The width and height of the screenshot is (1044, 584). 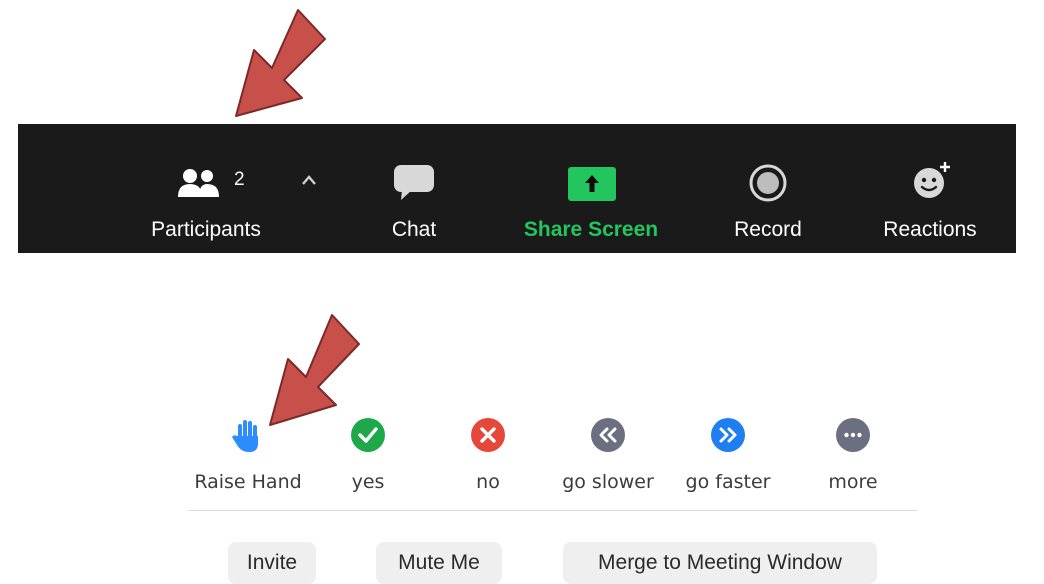 What do you see at coordinates (245, 436) in the screenshot?
I see `raise-hand-icon` at bounding box center [245, 436].